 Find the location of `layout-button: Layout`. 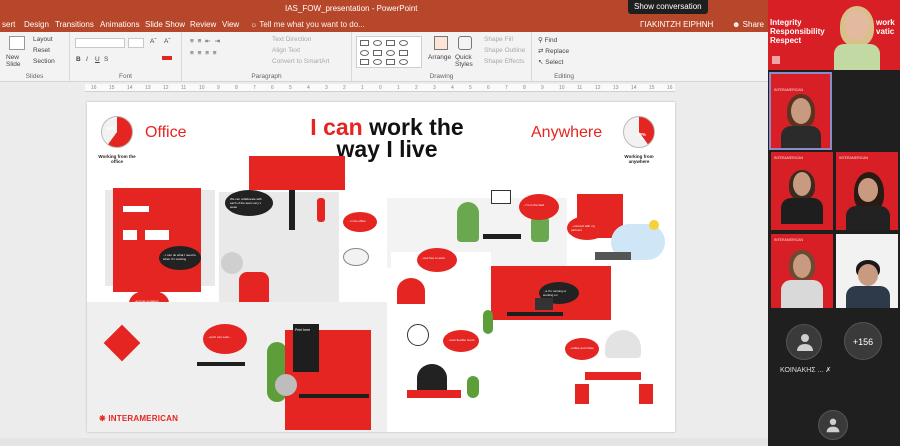

layout-button: Layout is located at coordinates (43, 39).